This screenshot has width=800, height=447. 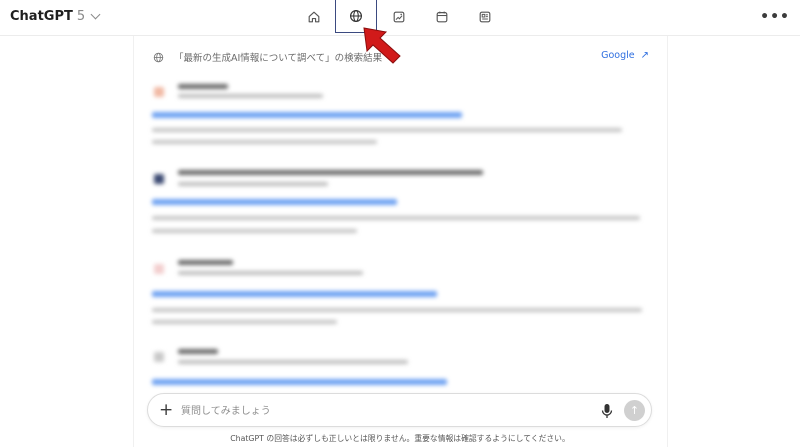 What do you see at coordinates (381, 411) in the screenshot?
I see `prompt-input` at bounding box center [381, 411].